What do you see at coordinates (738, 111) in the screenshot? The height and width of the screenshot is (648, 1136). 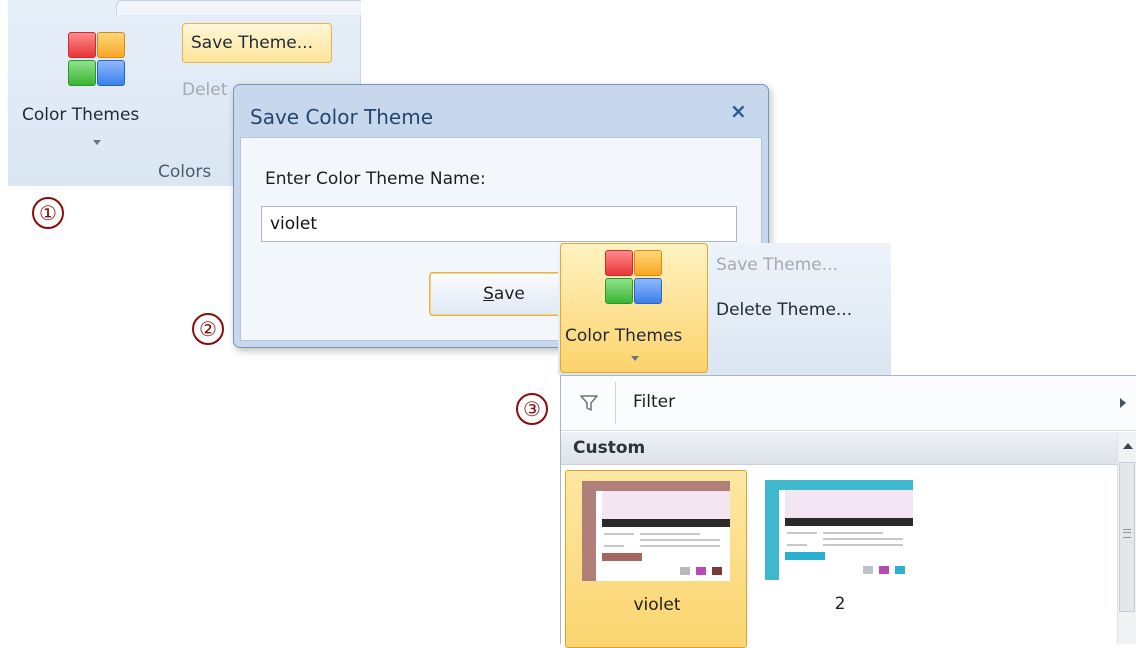 I see `close-icon: ×` at bounding box center [738, 111].